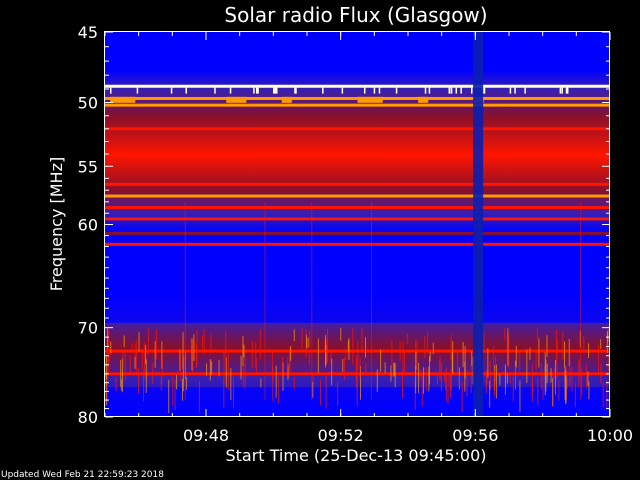 The width and height of the screenshot is (640, 480). Describe the element at coordinates (88, 225) in the screenshot. I see `y-tick-label: 60` at that location.